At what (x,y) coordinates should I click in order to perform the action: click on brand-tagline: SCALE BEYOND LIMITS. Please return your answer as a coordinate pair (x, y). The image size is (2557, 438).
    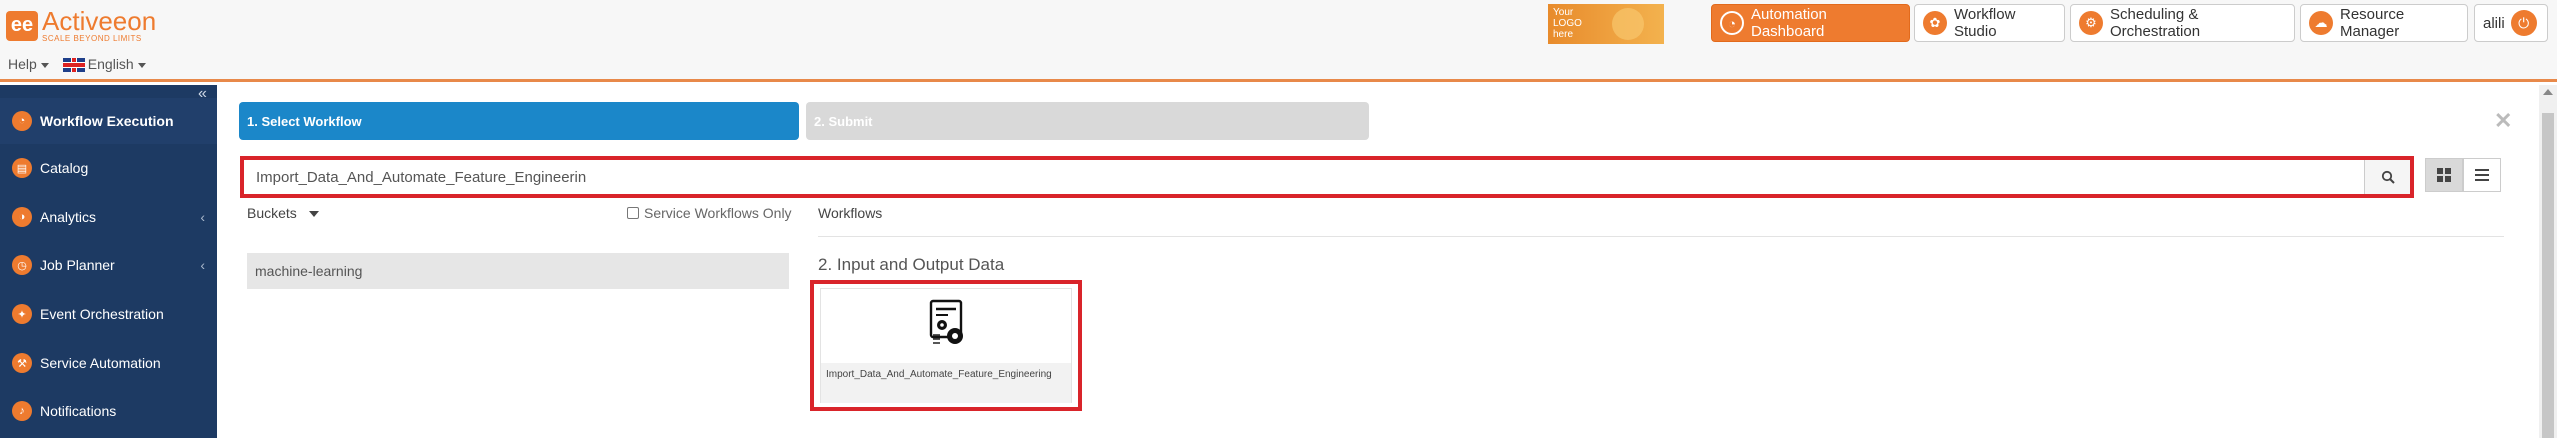
    Looking at the image, I should click on (92, 38).